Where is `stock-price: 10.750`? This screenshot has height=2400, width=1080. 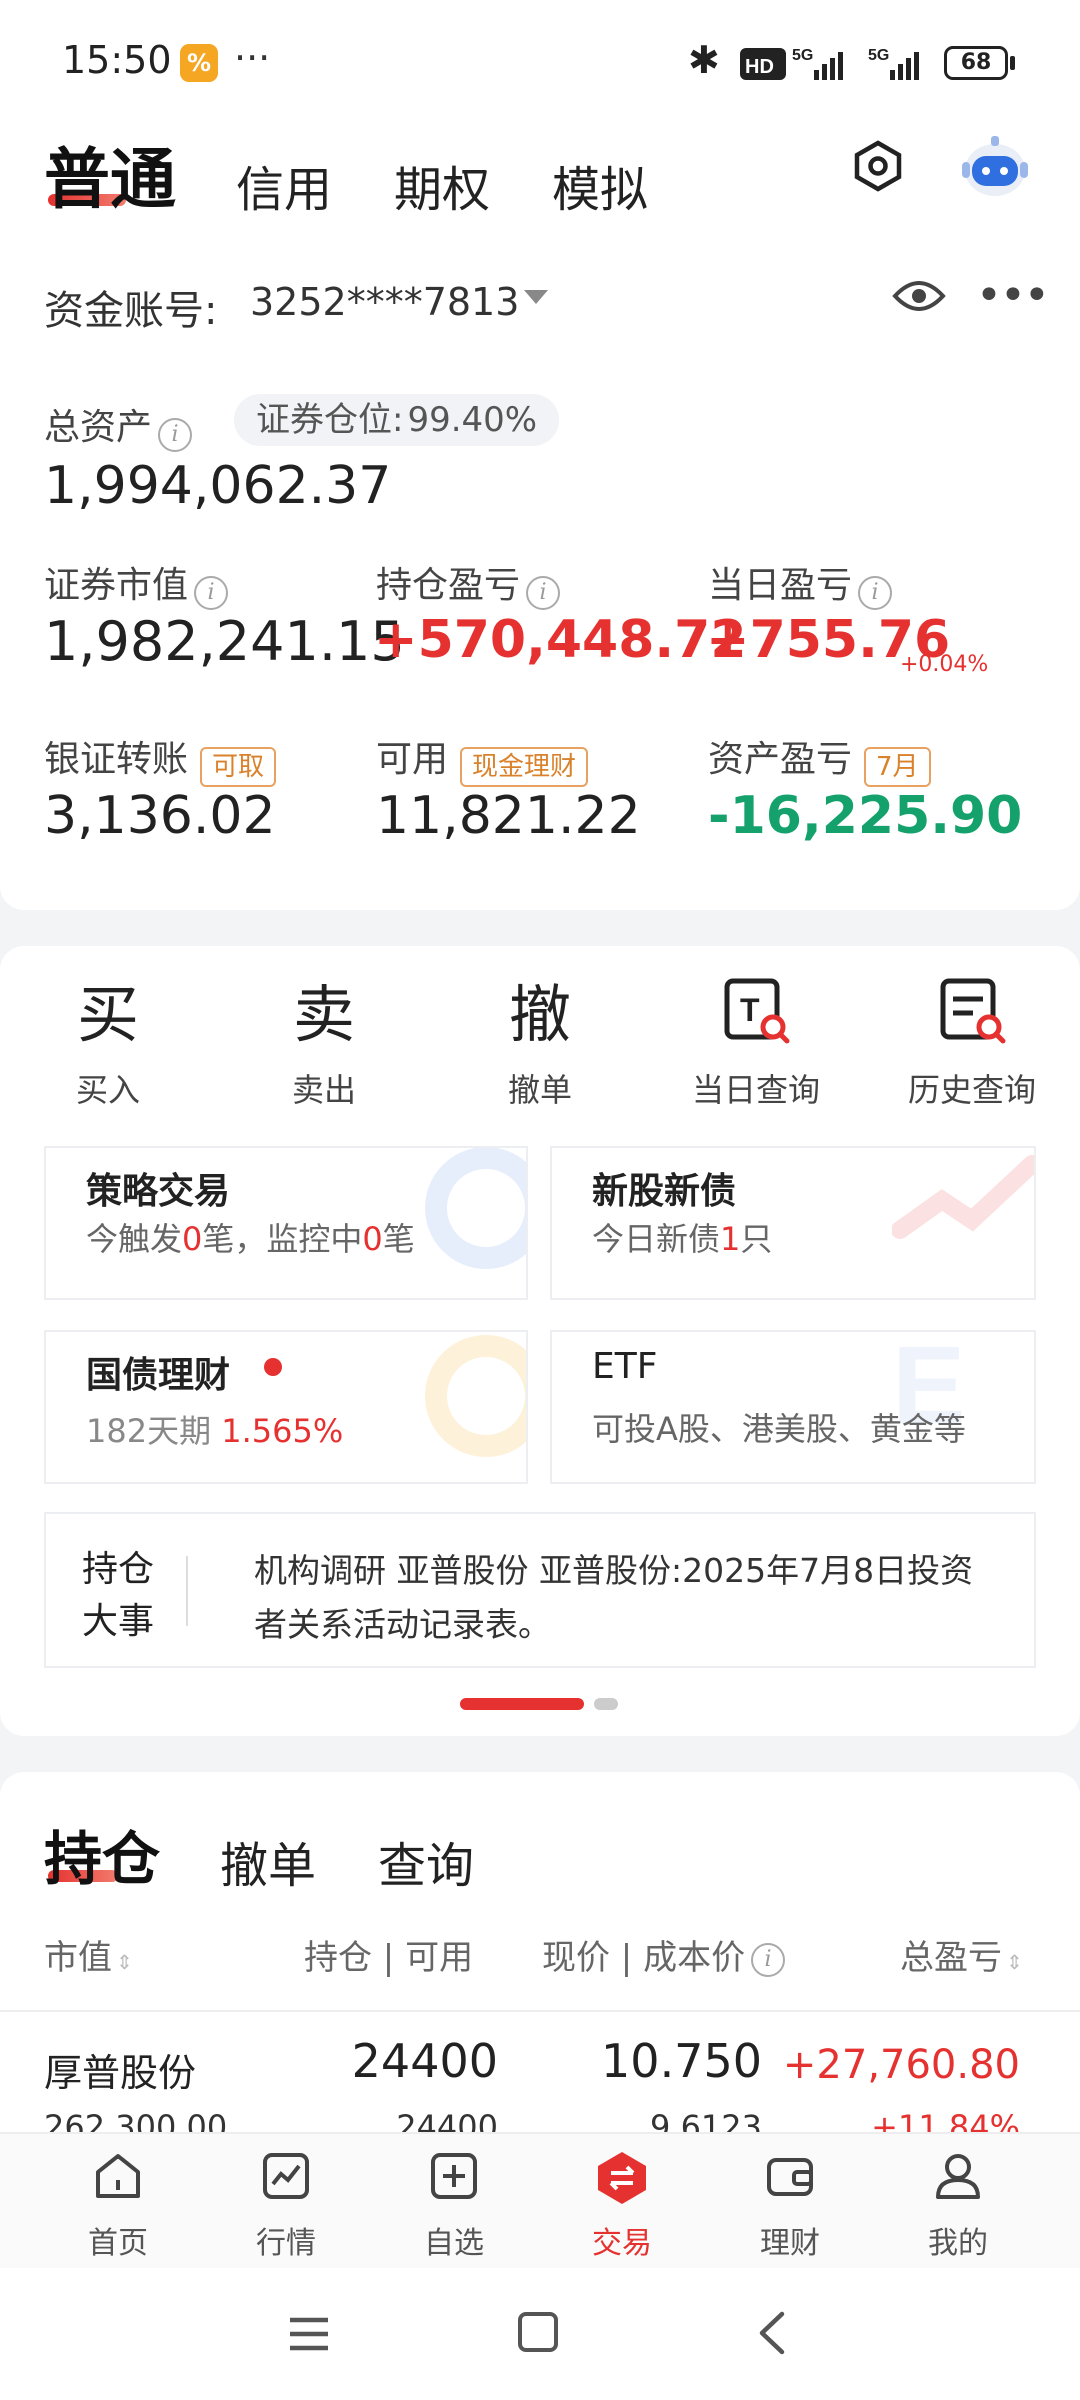 stock-price: 10.750 is located at coordinates (681, 2061).